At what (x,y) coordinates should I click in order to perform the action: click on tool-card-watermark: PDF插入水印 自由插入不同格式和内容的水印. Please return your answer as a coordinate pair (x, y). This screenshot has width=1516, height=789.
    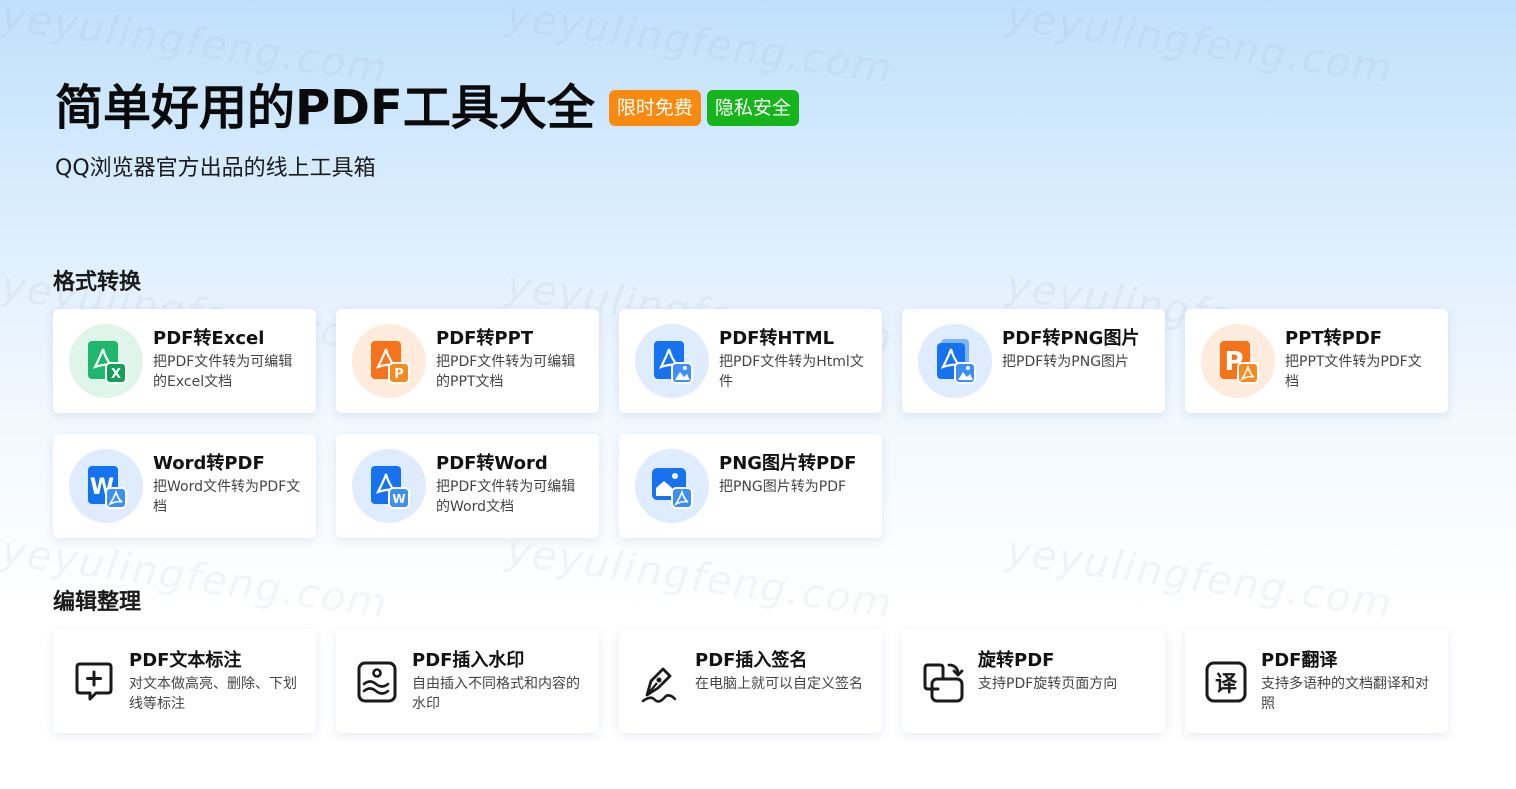
    Looking at the image, I should click on (467, 681).